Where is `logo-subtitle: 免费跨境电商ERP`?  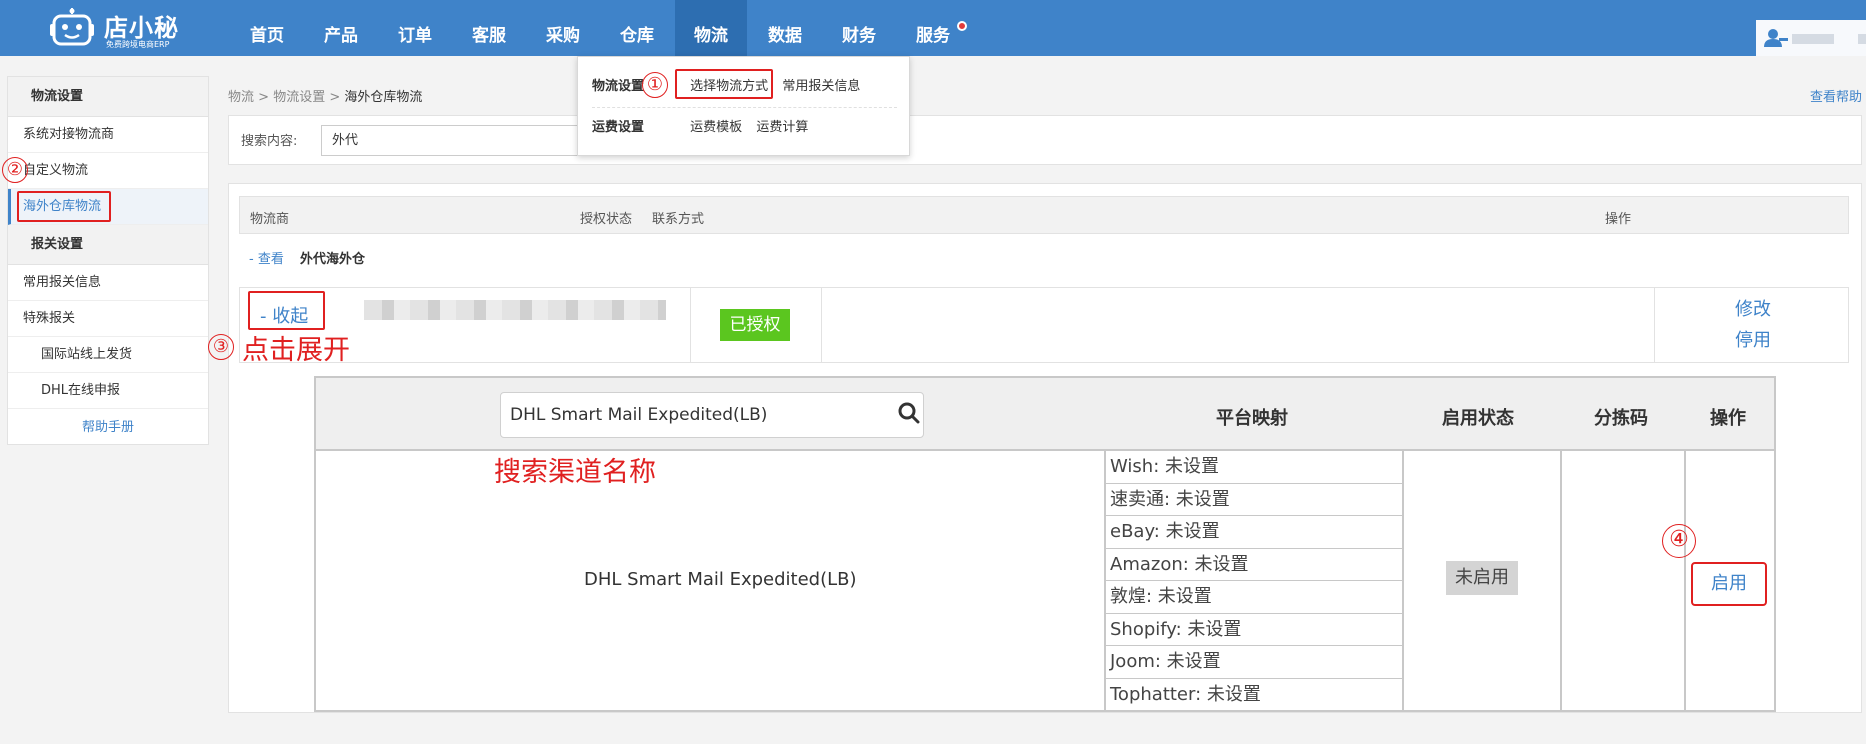
logo-subtitle: 免费跨境电商ERP is located at coordinates (138, 44).